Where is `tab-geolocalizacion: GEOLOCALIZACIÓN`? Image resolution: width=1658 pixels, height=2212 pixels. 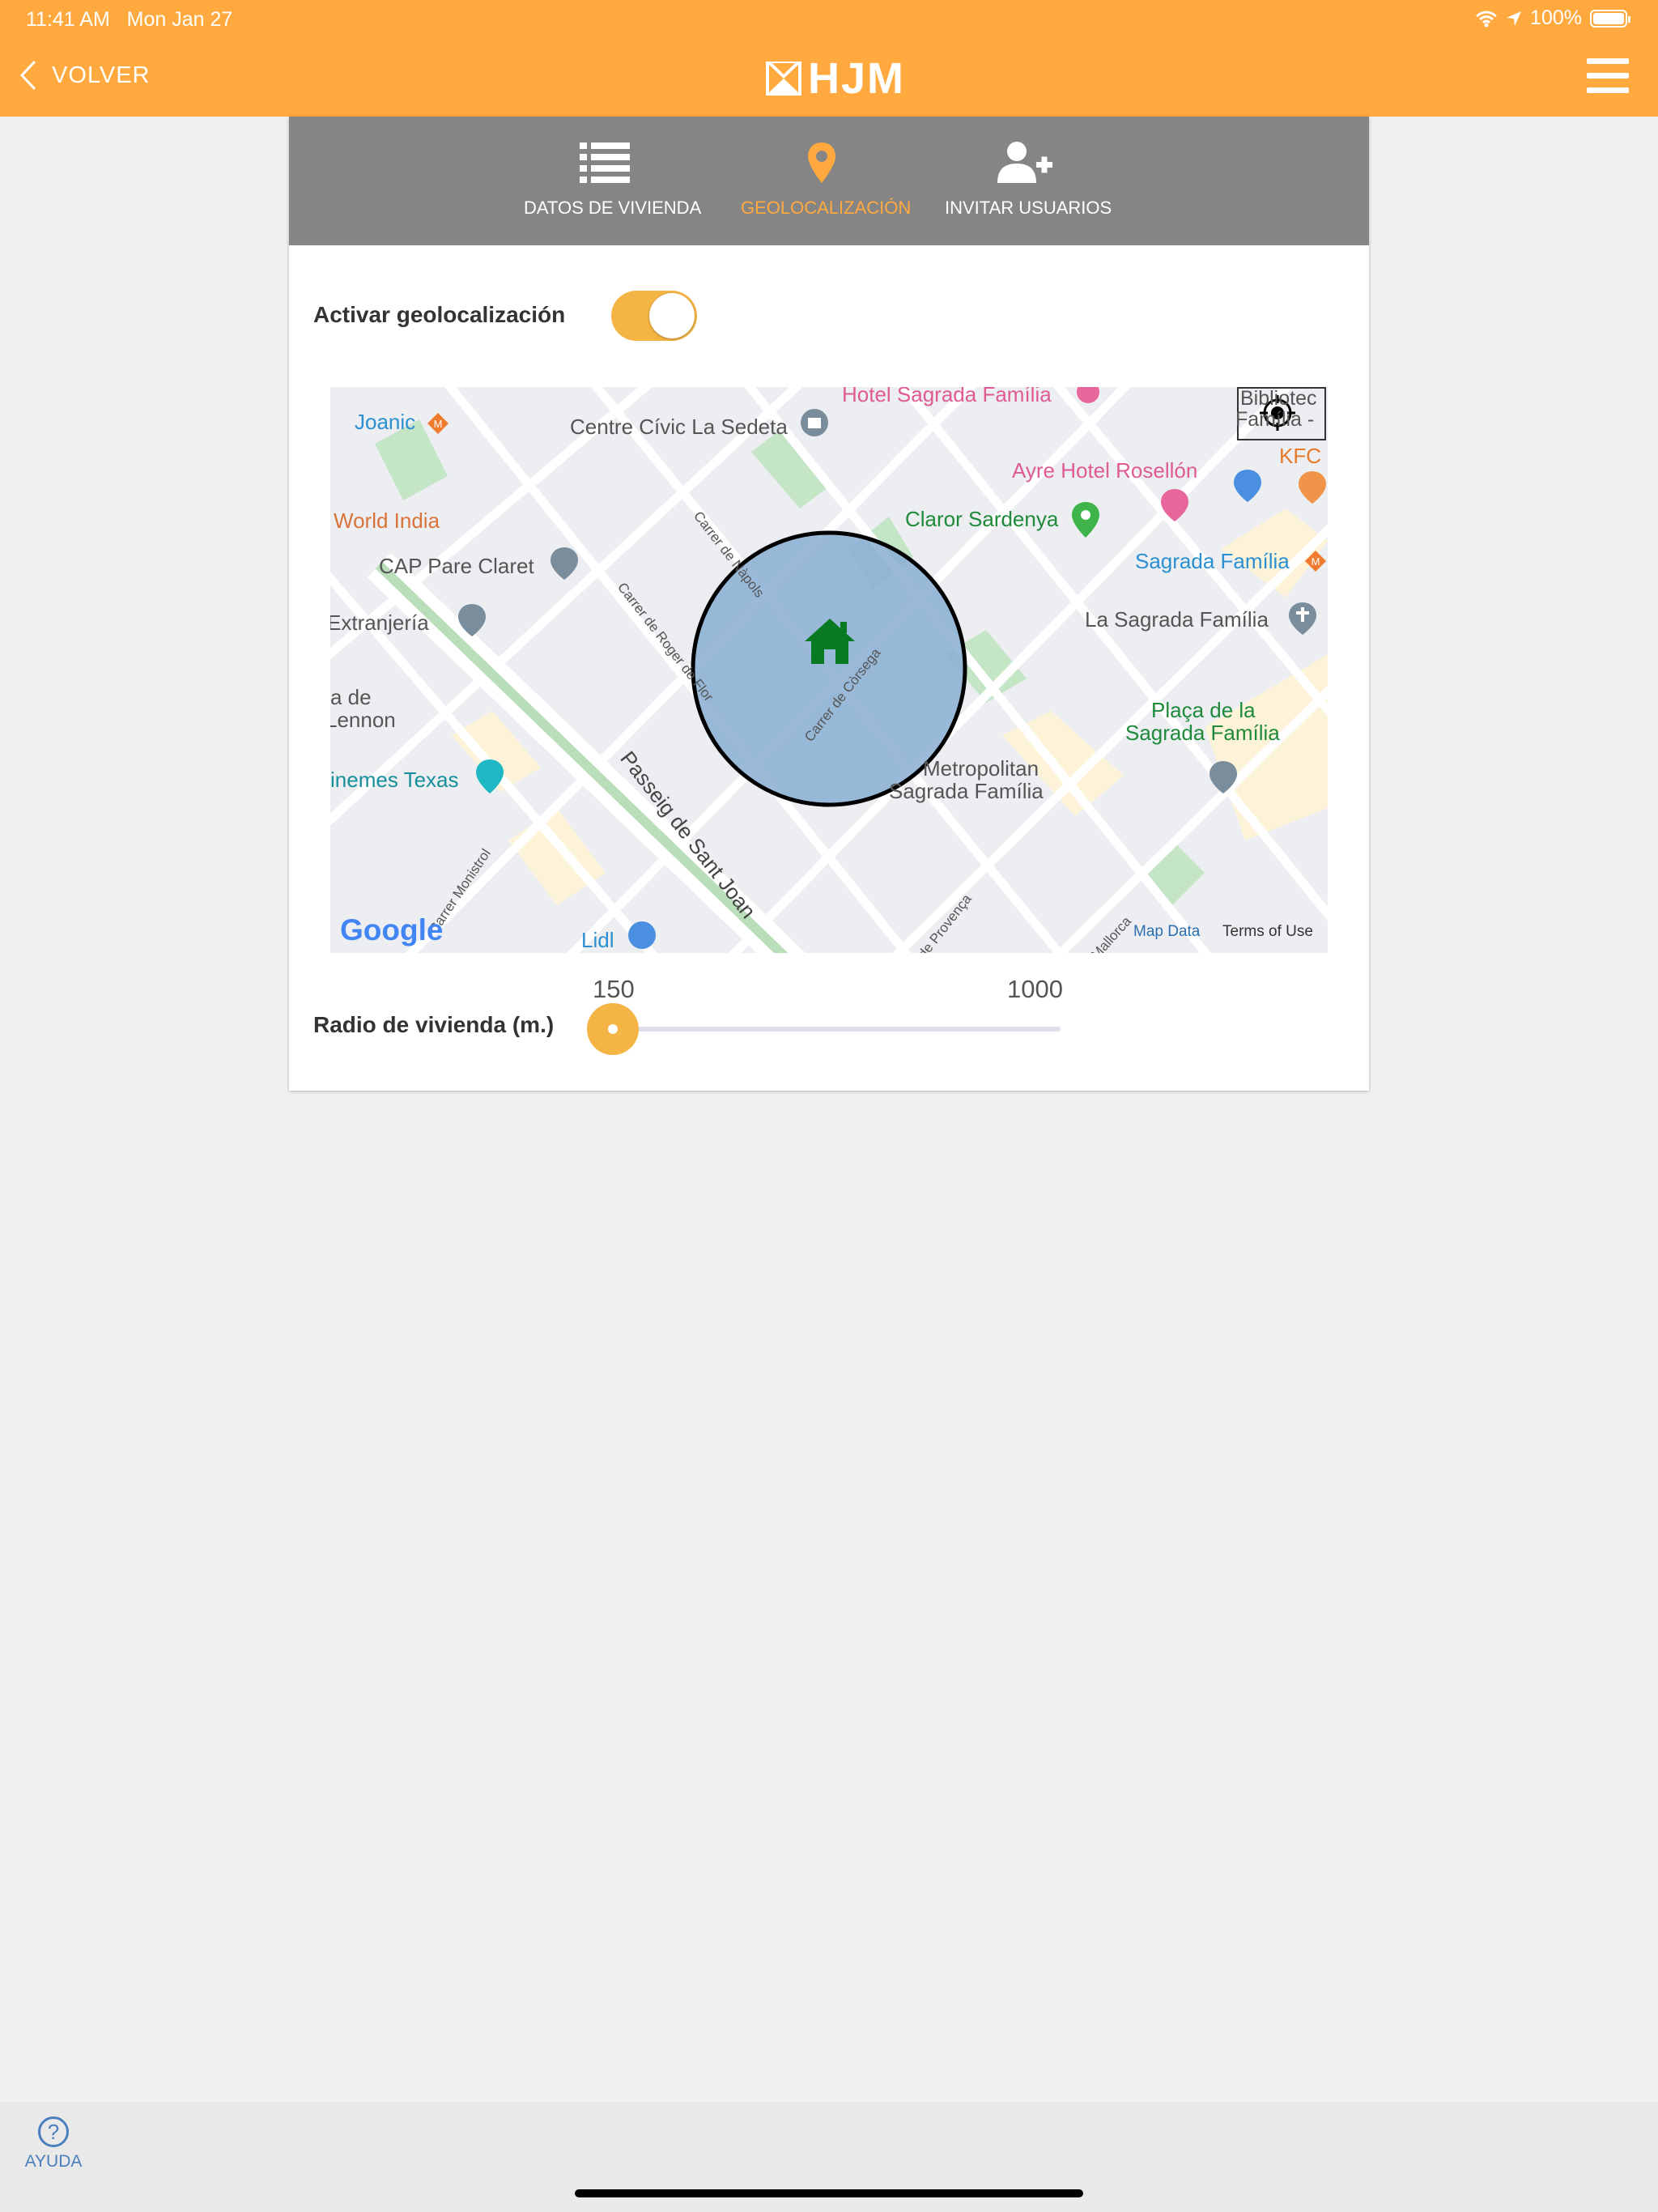
tab-geolocalizacion: GEOLOCALIZACIÓN is located at coordinates (826, 181).